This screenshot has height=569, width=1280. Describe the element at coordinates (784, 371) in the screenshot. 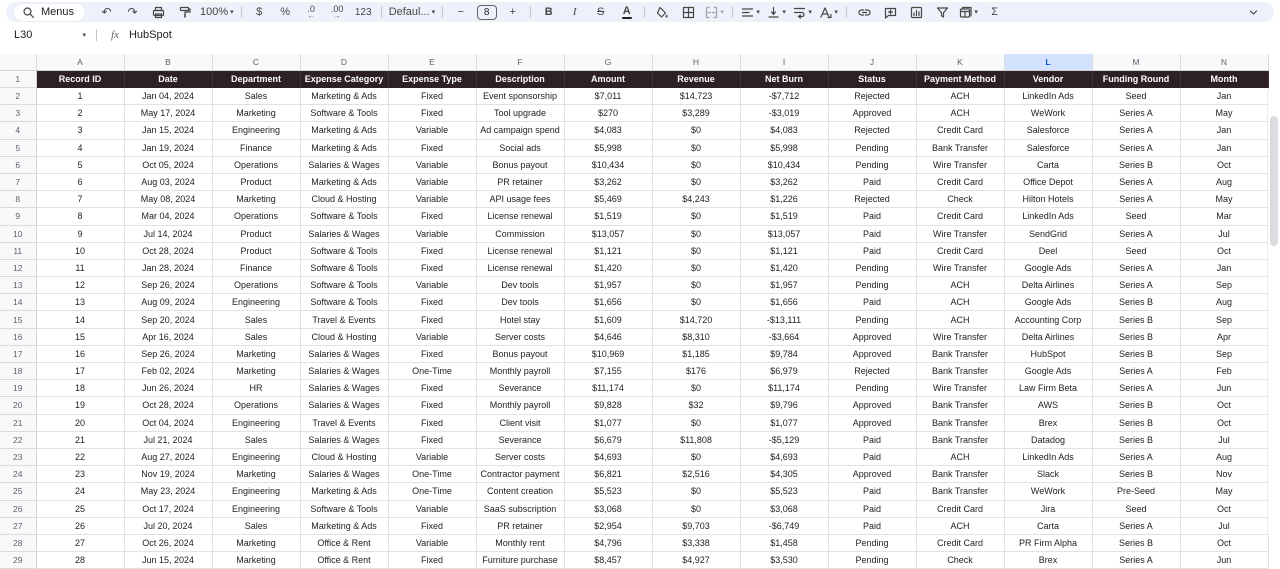

I see `cell: $6,979` at that location.